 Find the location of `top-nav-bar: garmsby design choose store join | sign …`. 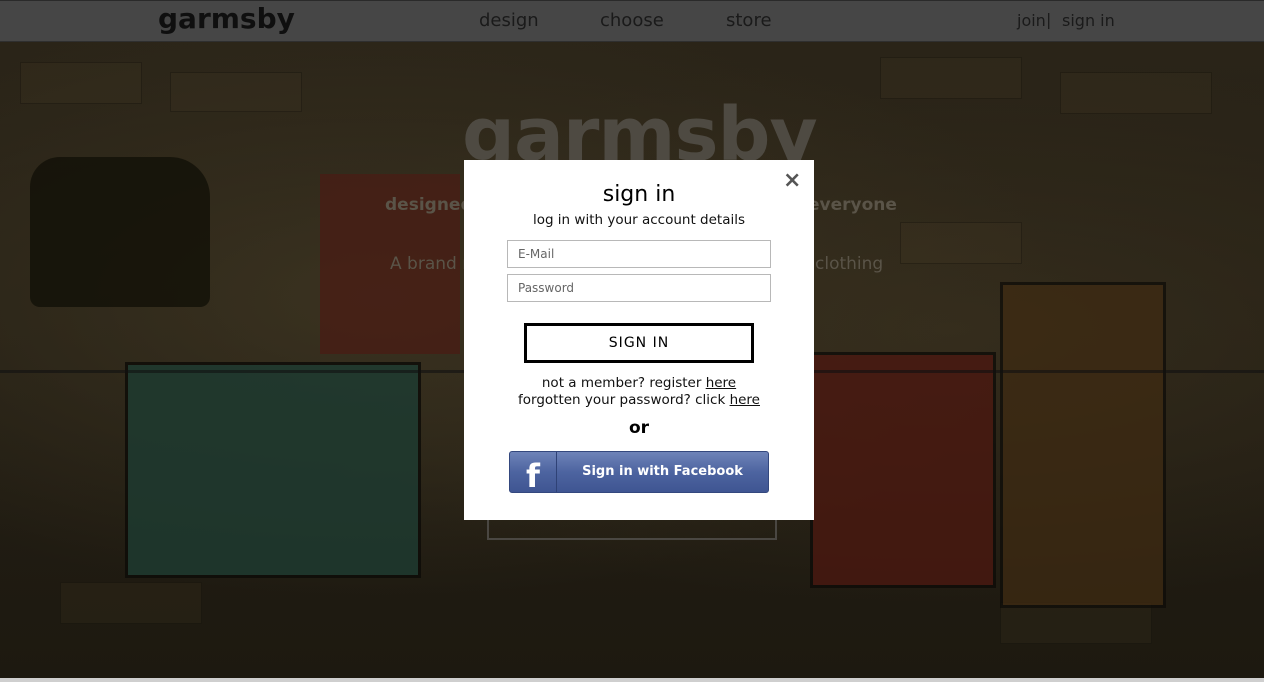

top-nav-bar: garmsby design choose store join | sign … is located at coordinates (632, 21).